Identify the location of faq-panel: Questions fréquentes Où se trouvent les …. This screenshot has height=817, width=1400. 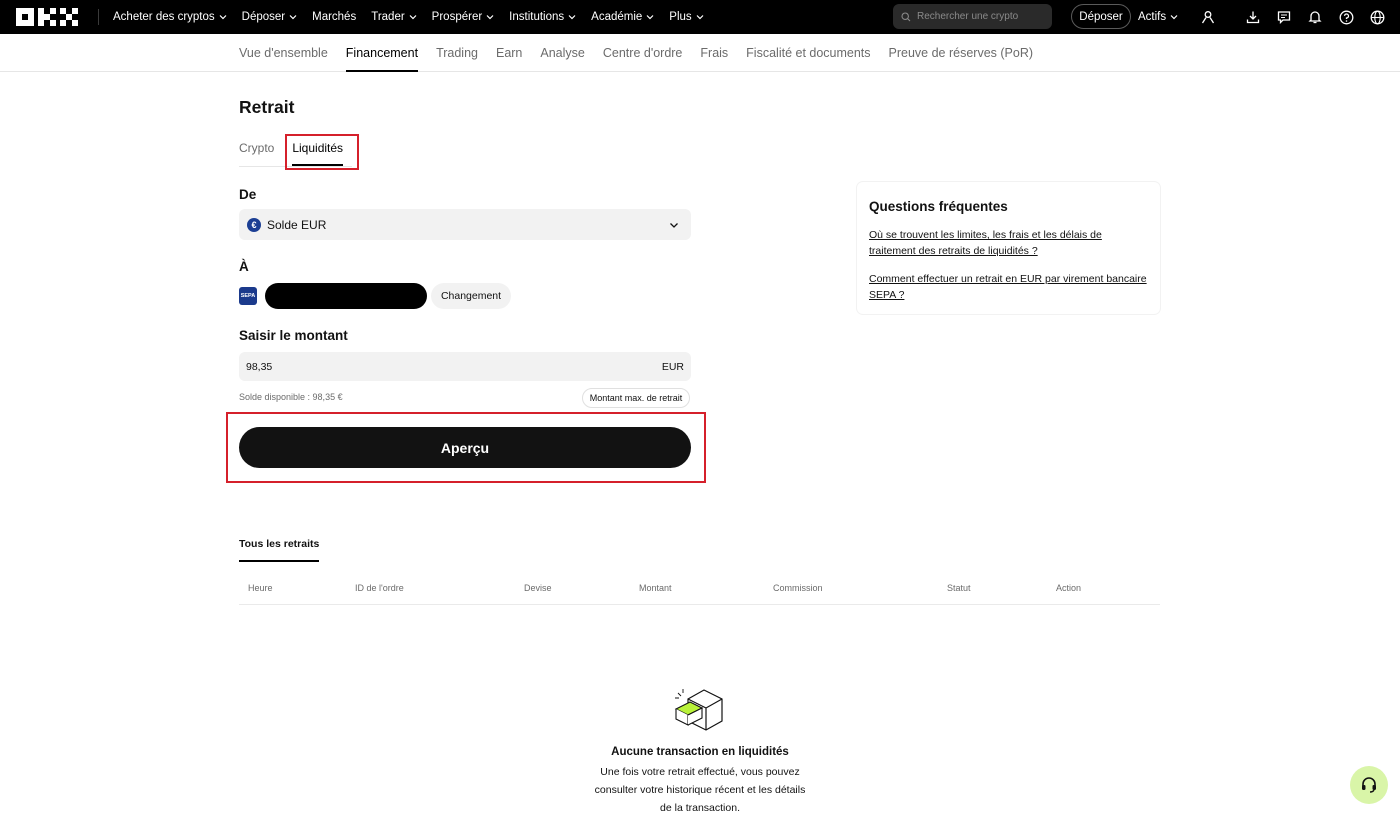
(1008, 248).